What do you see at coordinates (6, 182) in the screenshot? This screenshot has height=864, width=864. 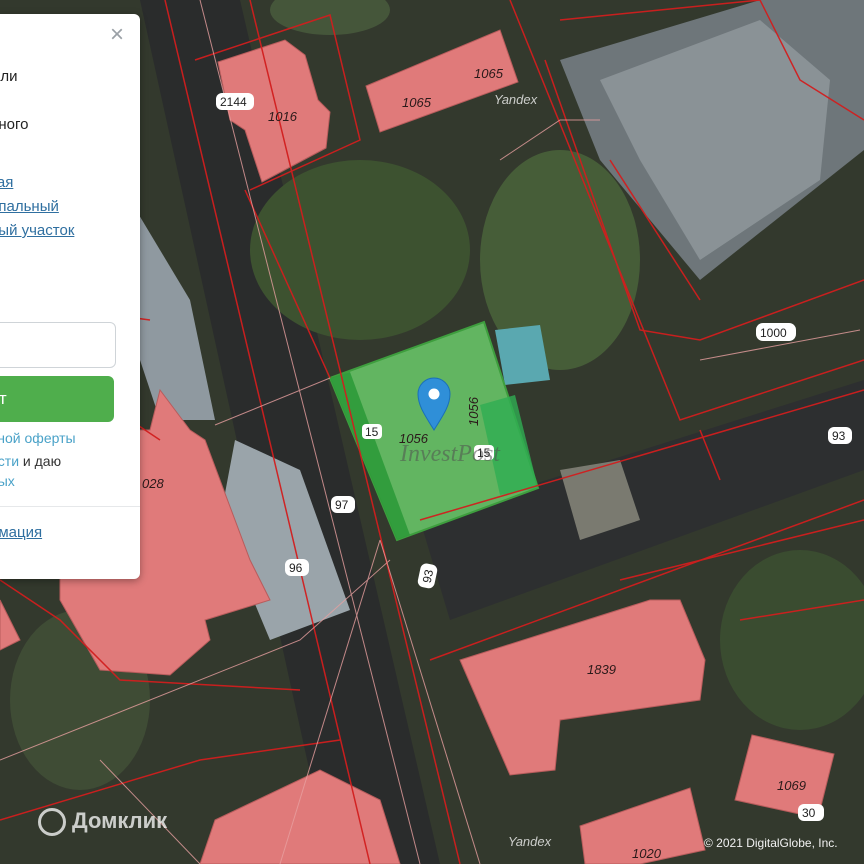 I see `panel-link-line1: кая` at bounding box center [6, 182].